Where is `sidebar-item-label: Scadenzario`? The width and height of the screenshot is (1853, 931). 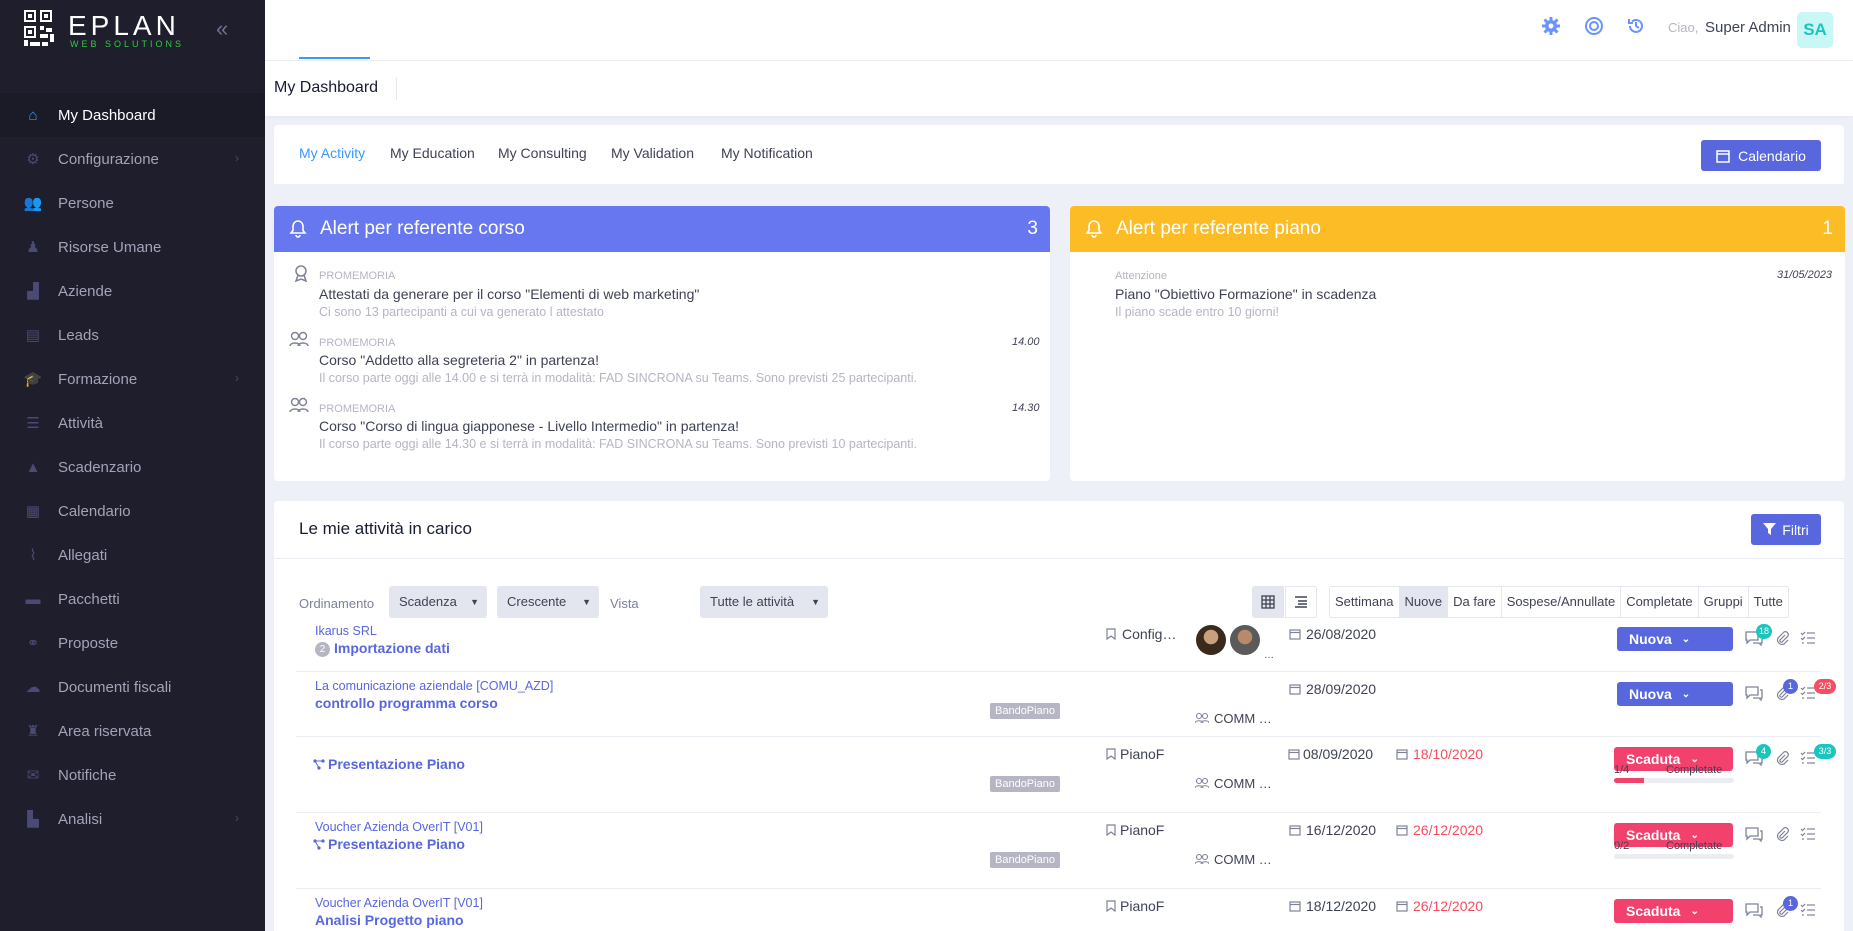
sidebar-item-label: Scadenzario is located at coordinates (100, 467).